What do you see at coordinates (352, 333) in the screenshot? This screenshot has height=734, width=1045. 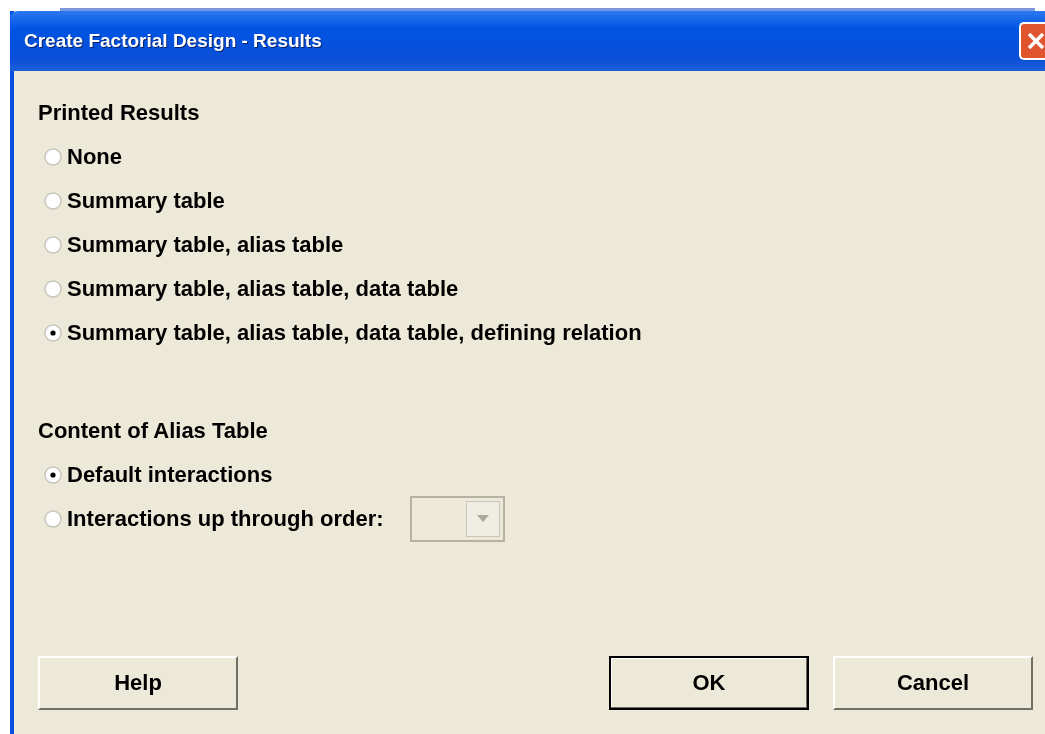 I see `radio-label: Summary table, alias table, data table, defining relation` at bounding box center [352, 333].